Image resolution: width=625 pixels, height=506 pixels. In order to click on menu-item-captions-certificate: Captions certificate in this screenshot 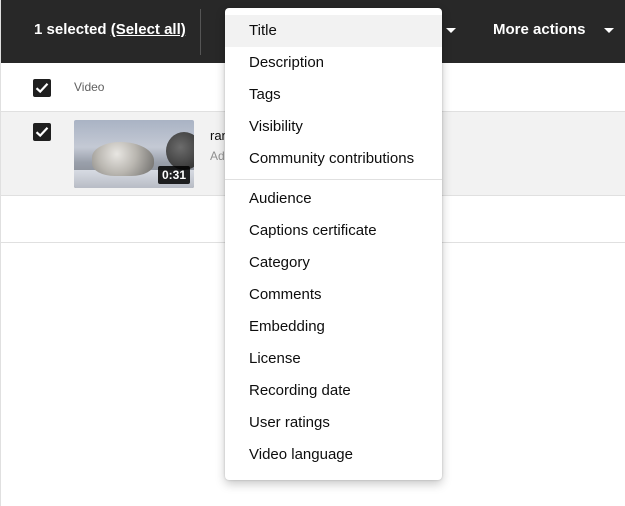, I will do `click(333, 231)`.